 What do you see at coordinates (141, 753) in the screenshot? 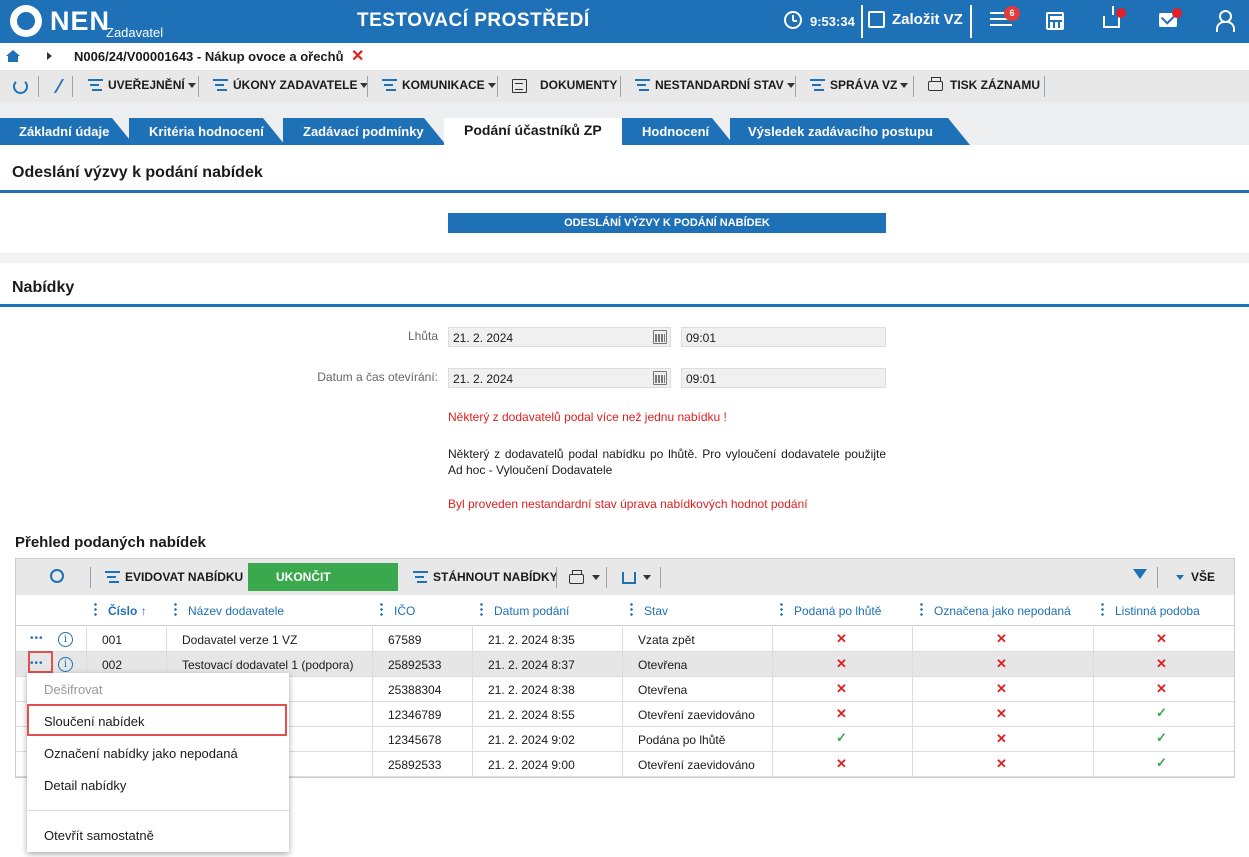
I see `menu-item-oznaceni-nepodana: Označení nabídky jako nepodaná` at bounding box center [141, 753].